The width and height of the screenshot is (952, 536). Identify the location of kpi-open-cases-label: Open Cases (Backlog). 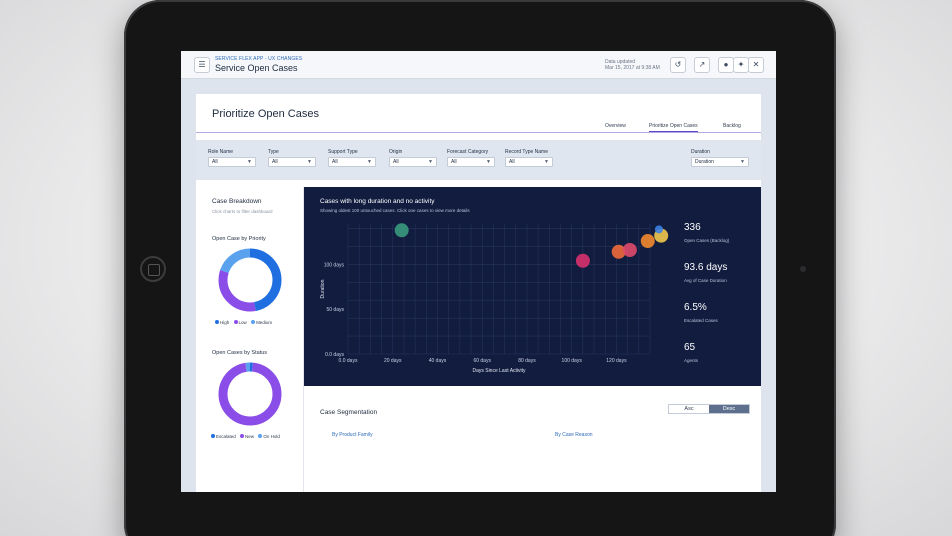
(707, 240).